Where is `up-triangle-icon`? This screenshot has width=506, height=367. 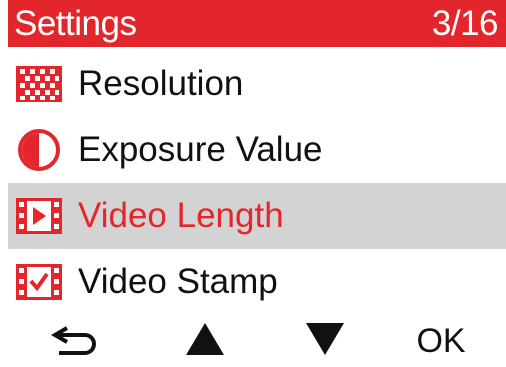
up-triangle-icon is located at coordinates (205, 341).